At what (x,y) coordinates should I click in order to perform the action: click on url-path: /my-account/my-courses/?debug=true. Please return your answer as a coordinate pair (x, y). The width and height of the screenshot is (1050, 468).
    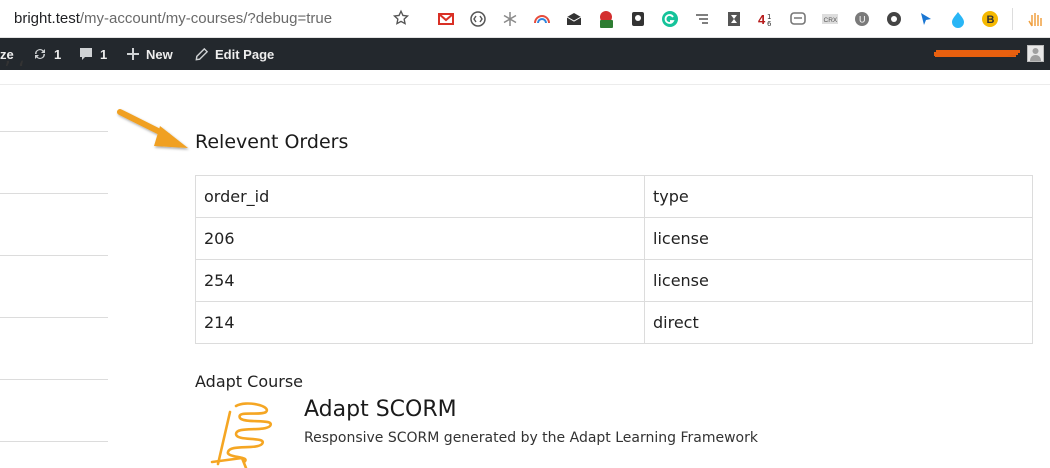
    Looking at the image, I should click on (206, 18).